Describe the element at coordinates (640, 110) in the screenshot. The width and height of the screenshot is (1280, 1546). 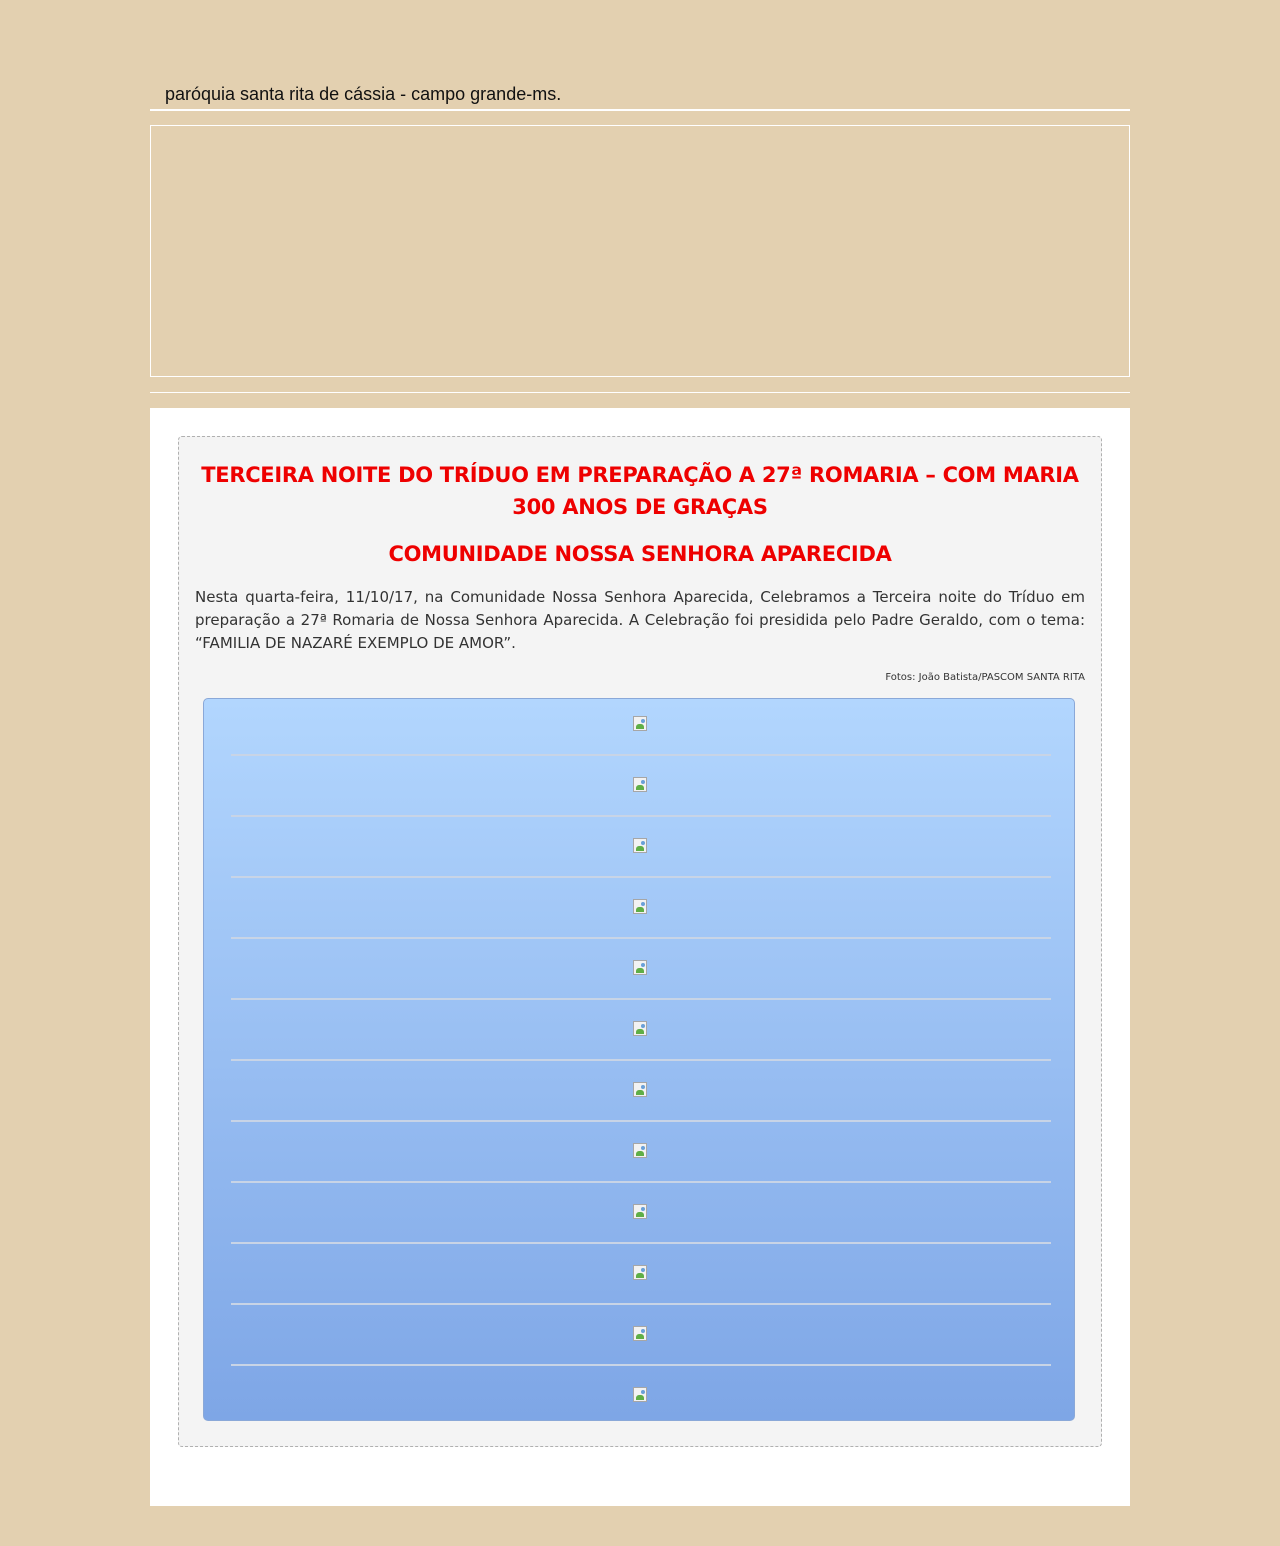
I see `title-divider` at that location.